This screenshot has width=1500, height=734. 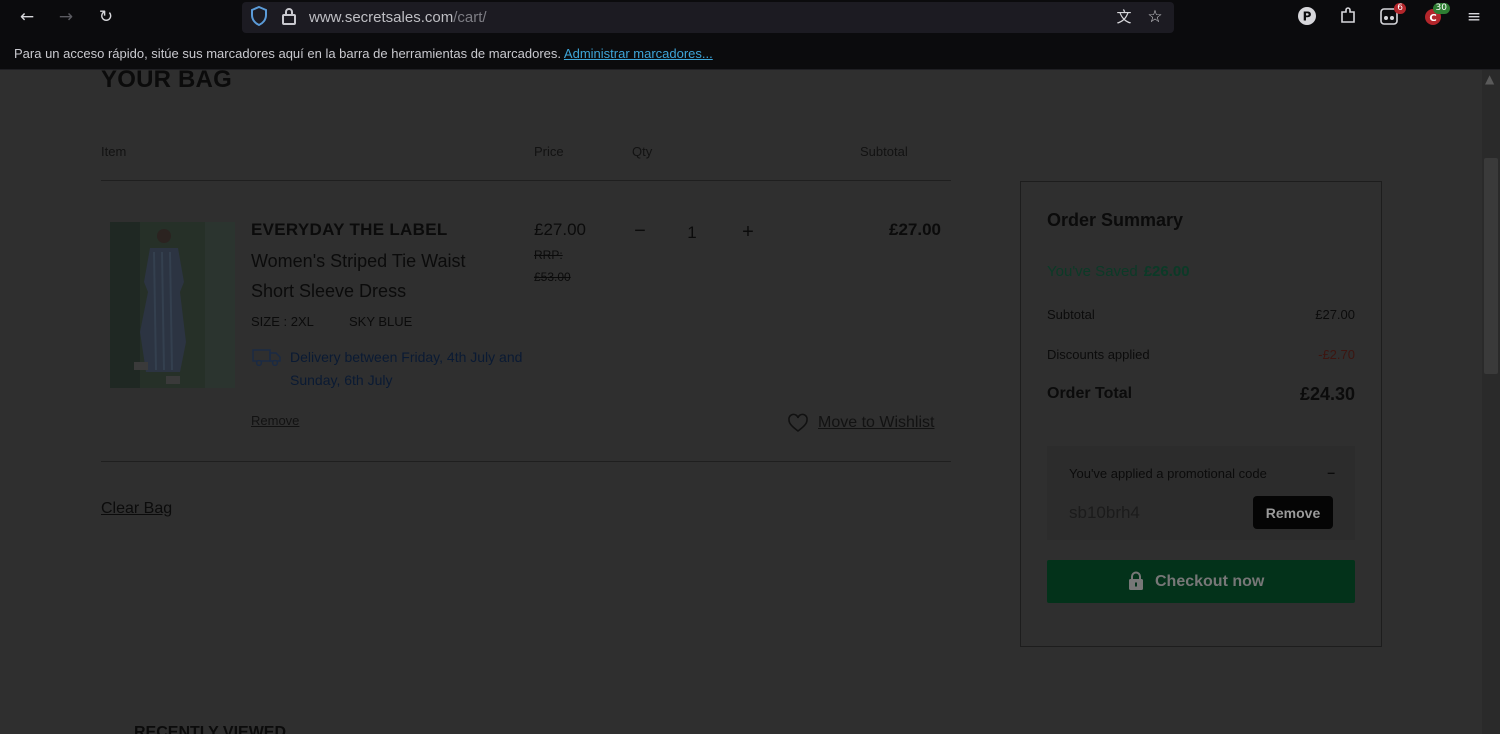 I want to click on extension-red-icon: C 30, so click(x=1436, y=15).